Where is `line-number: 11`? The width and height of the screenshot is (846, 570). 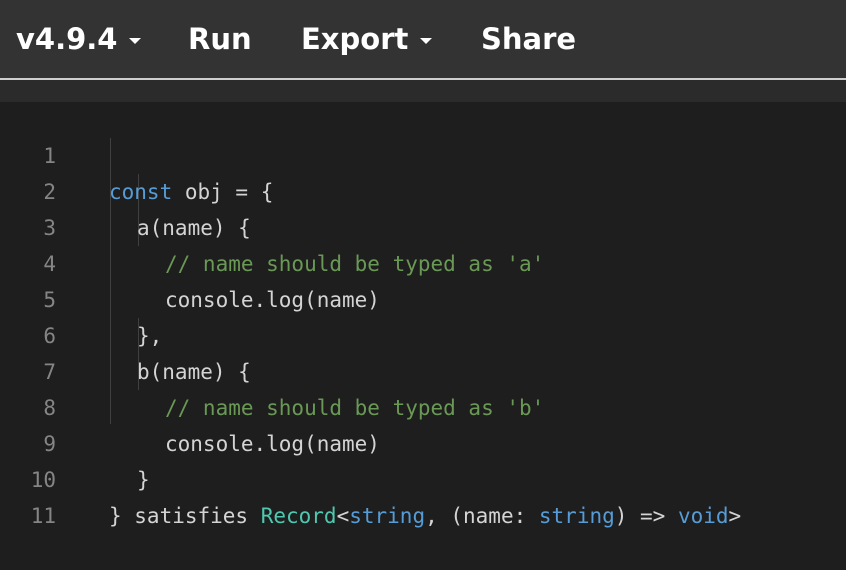 line-number: 11 is located at coordinates (43, 516).